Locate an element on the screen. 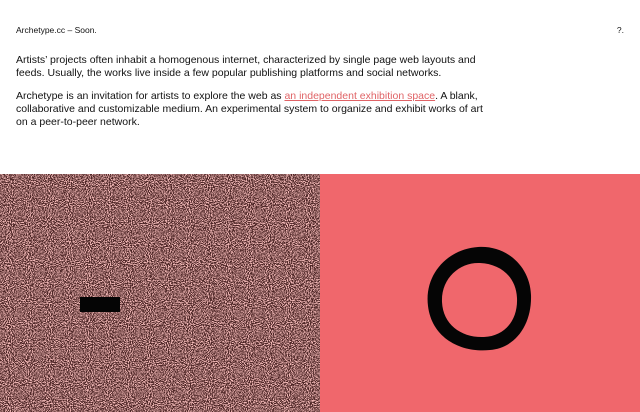 This screenshot has width=640, height=412. site-header: Archetype.cc – Soon. ?. is located at coordinates (320, 30).